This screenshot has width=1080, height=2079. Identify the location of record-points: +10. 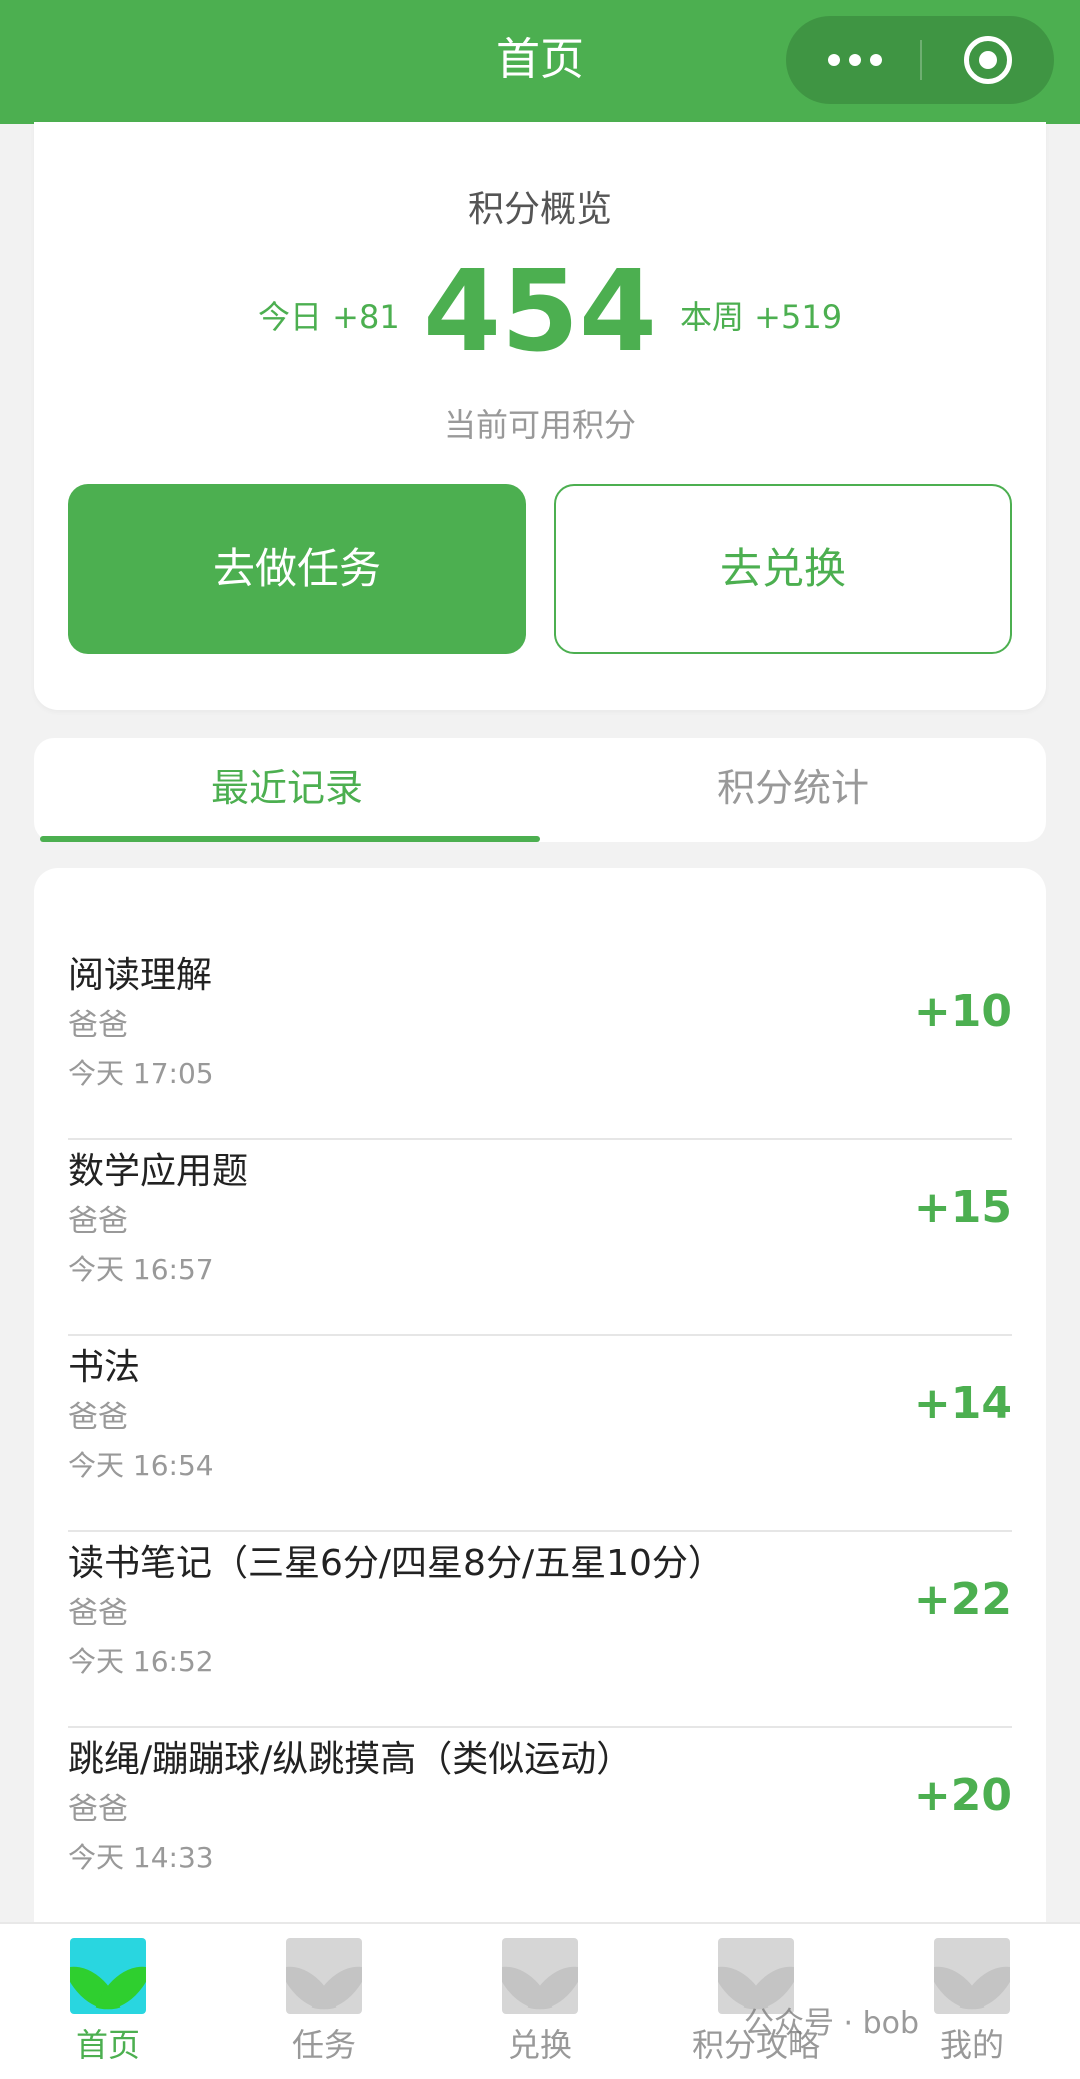
(962, 1011).